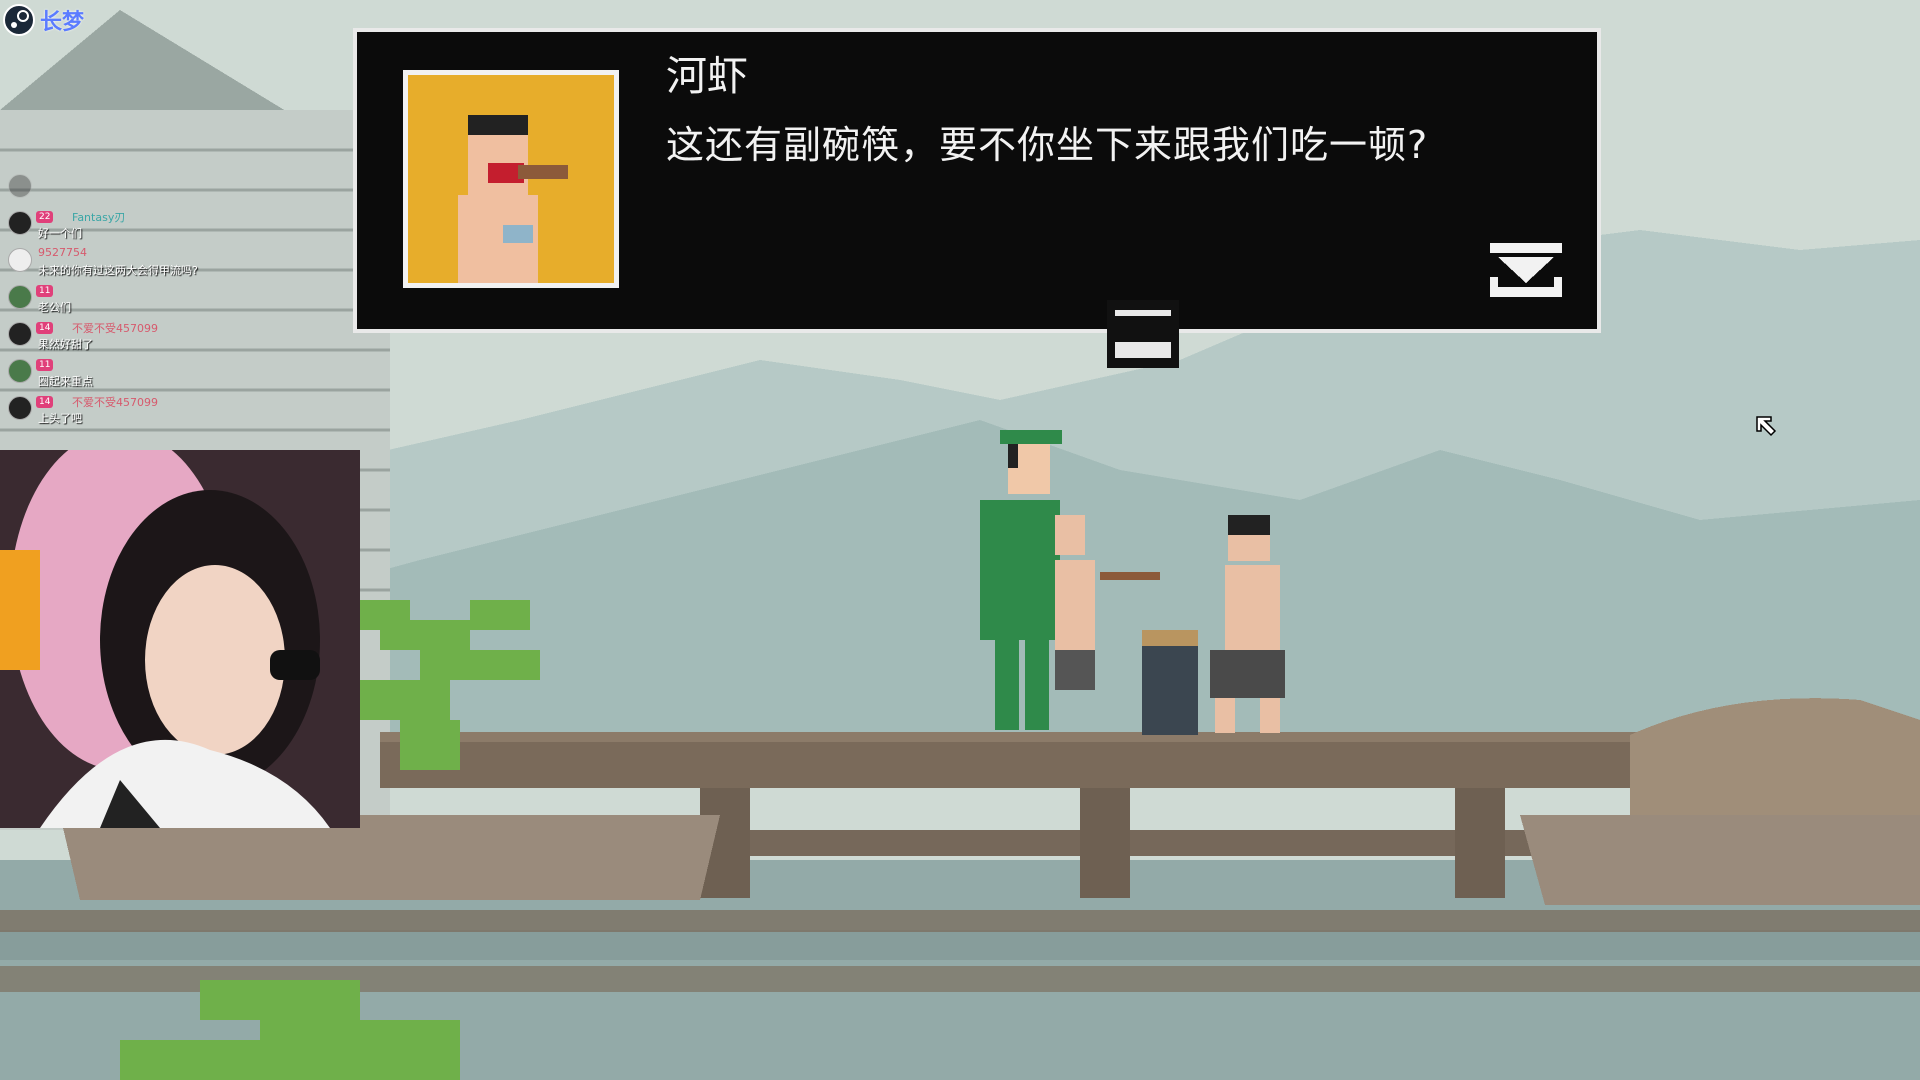 Image resolution: width=1920 pixels, height=1080 pixels. I want to click on boat-right, so click(1720, 860).